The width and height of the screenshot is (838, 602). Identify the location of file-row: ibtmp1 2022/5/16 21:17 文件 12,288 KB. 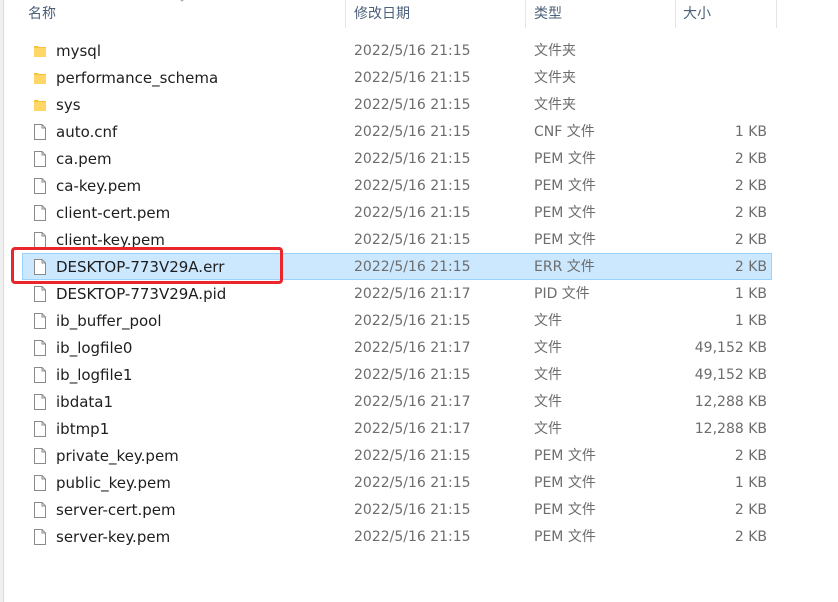
(397, 428).